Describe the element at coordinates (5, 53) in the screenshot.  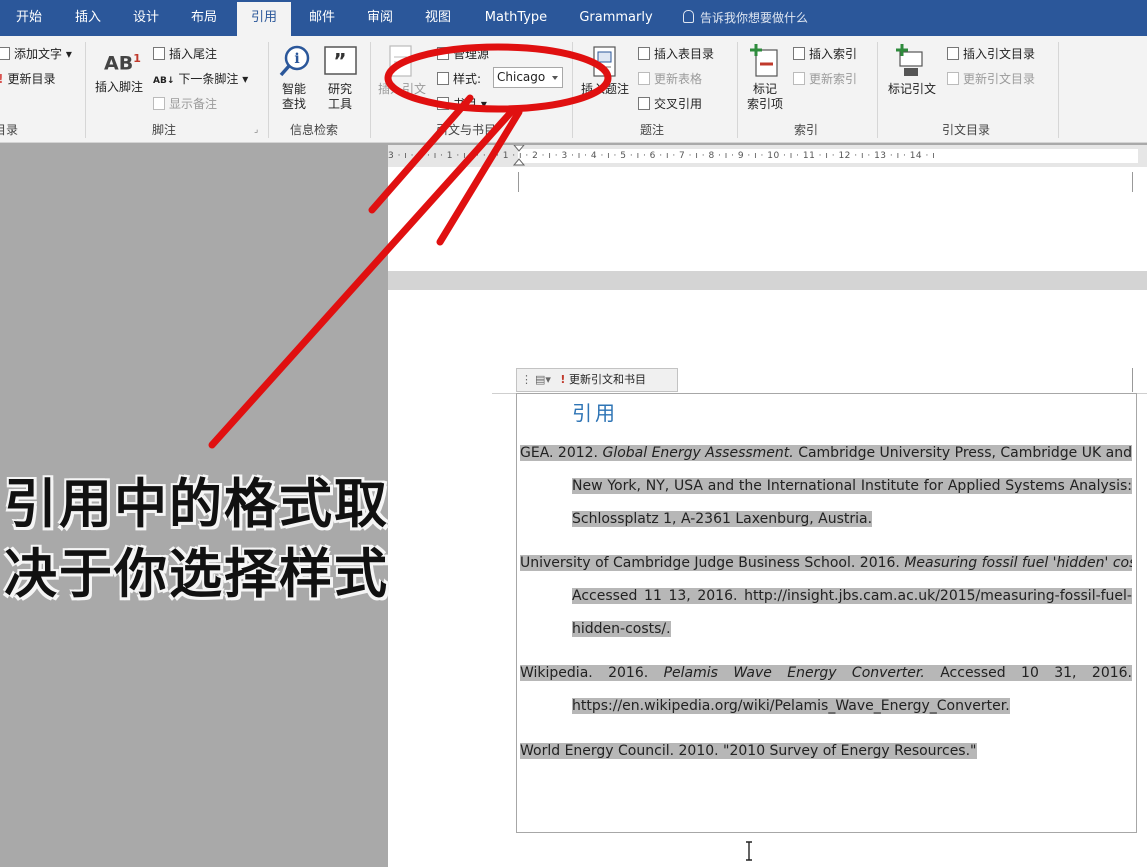
I see `add-text-icon` at that location.